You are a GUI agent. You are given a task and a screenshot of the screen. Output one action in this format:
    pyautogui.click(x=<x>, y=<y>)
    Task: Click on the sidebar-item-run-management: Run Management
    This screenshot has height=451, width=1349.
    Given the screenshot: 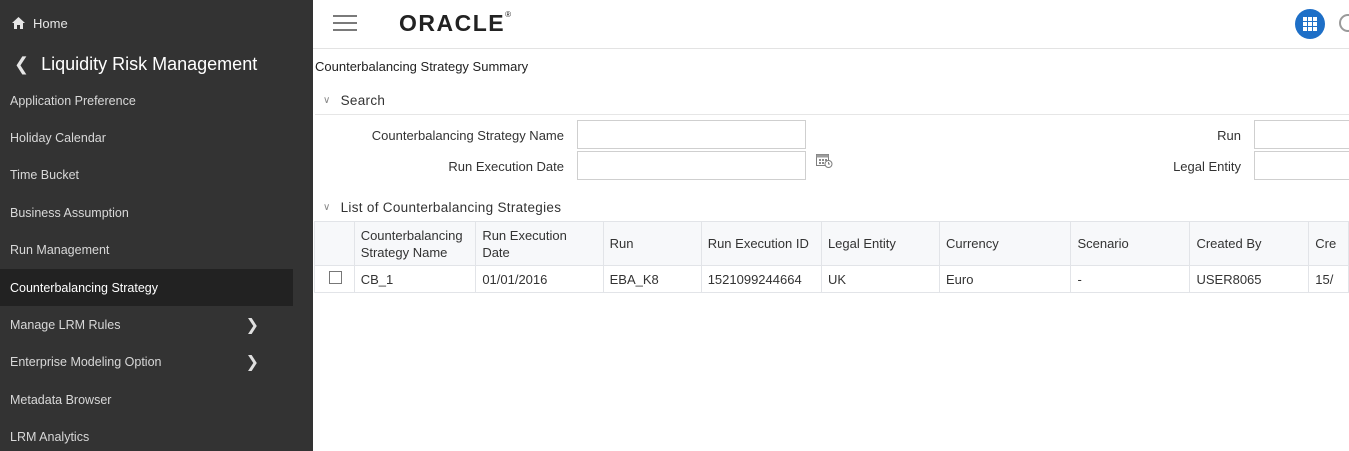 What is the action you would take?
    pyautogui.click(x=146, y=250)
    